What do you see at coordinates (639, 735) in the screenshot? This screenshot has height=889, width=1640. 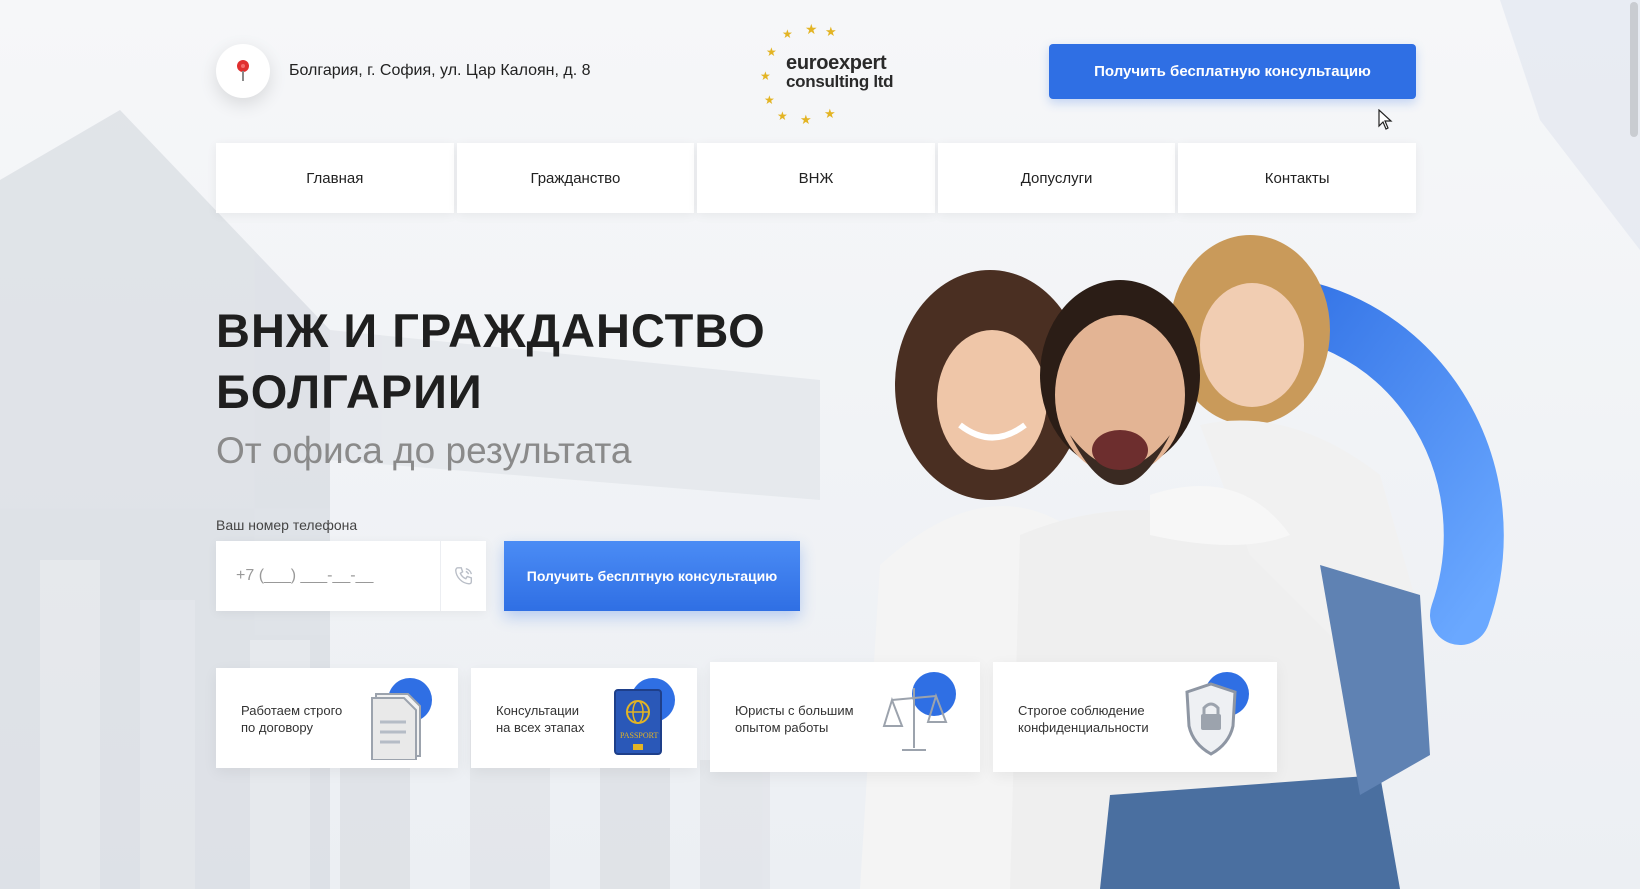 I see `svg-text: PASSPORT` at bounding box center [639, 735].